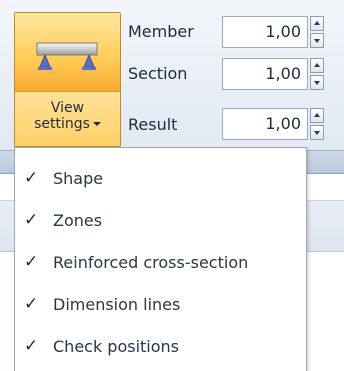  I want to click on section-increment-button, so click(317, 65).